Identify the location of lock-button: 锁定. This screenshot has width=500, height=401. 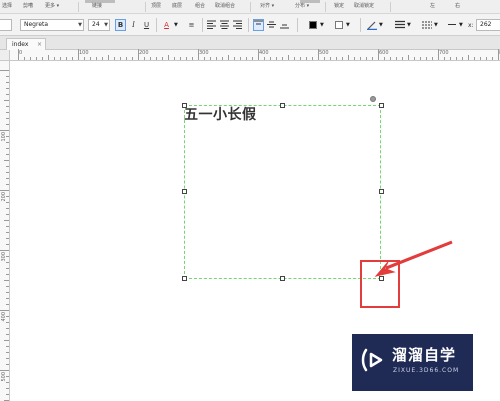
(339, 5).